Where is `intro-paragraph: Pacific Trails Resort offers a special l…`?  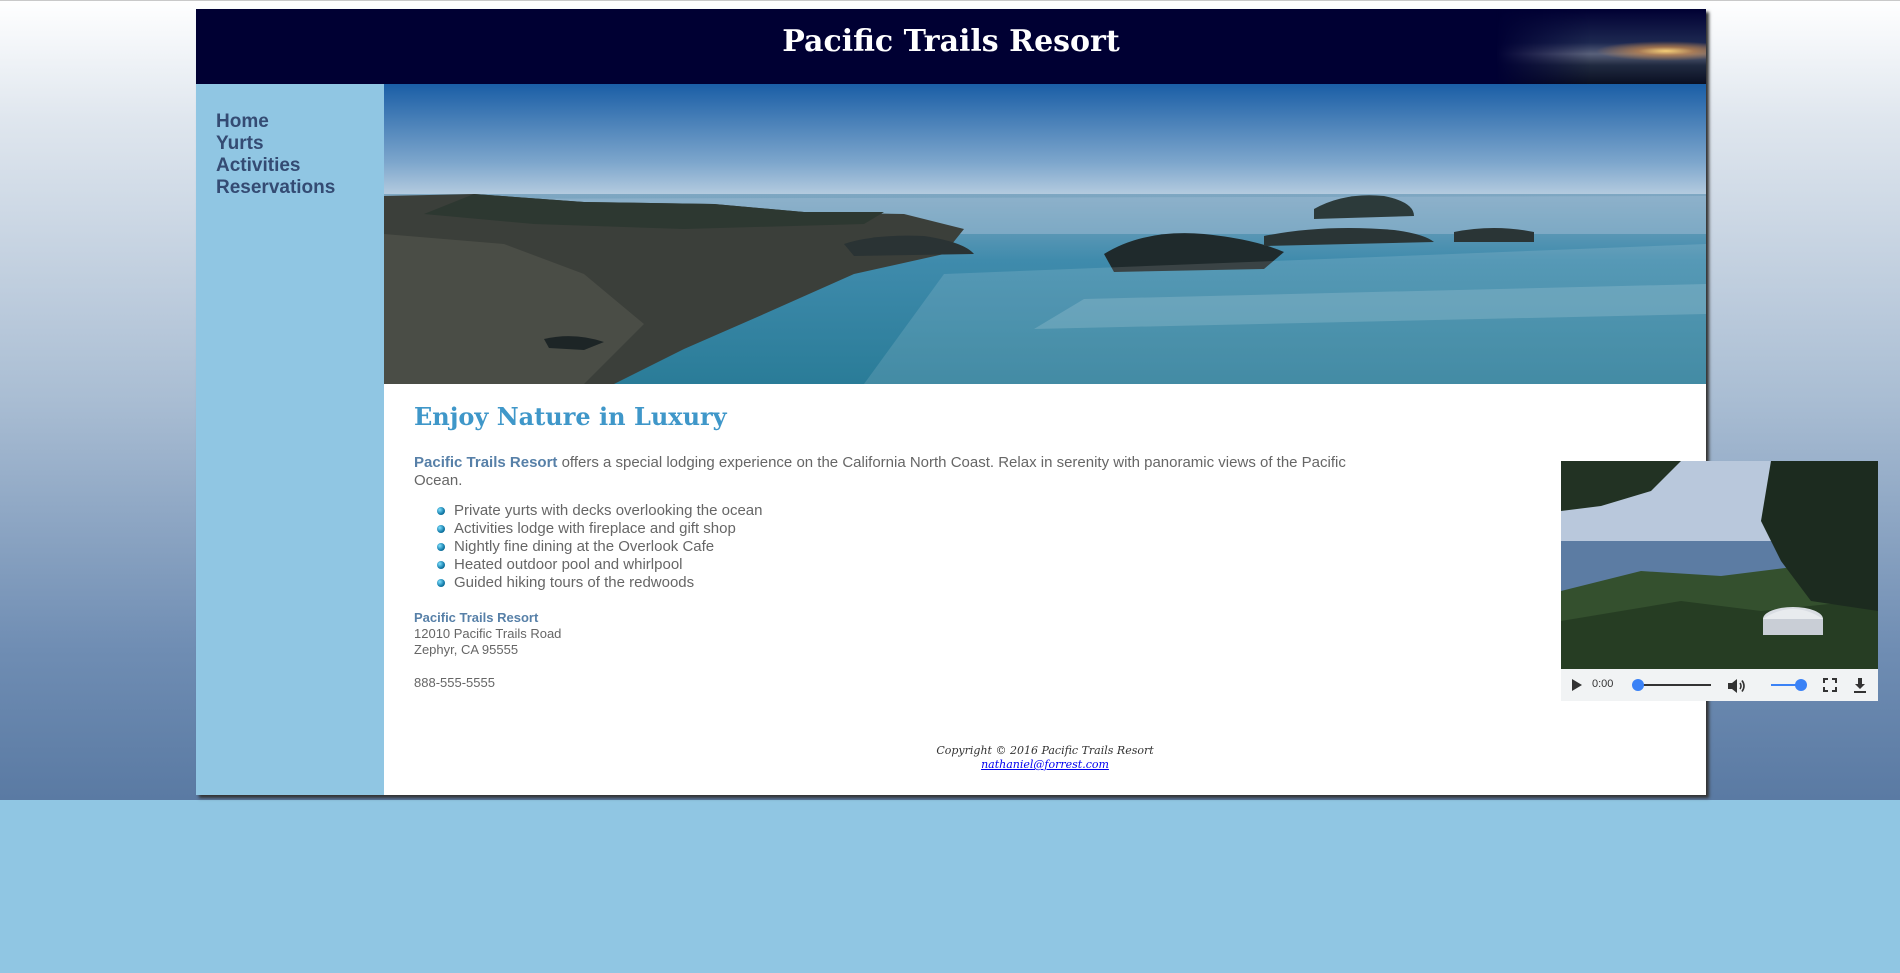 intro-paragraph: Pacific Trails Resort offers a special l… is located at coordinates (881, 472).